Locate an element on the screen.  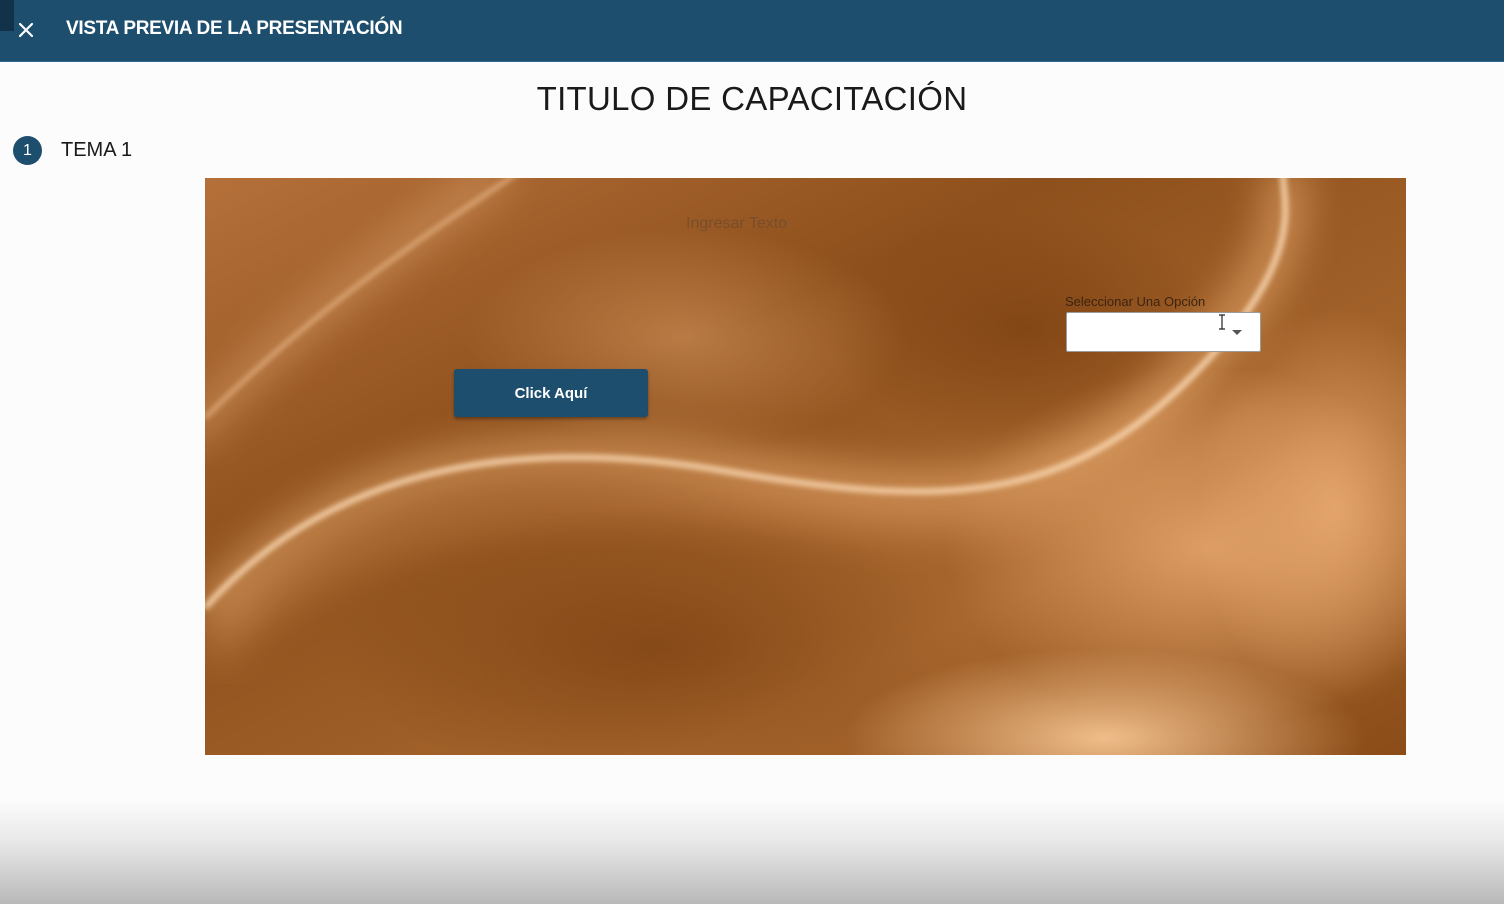
click-here-button: Click Aquí is located at coordinates (551, 393).